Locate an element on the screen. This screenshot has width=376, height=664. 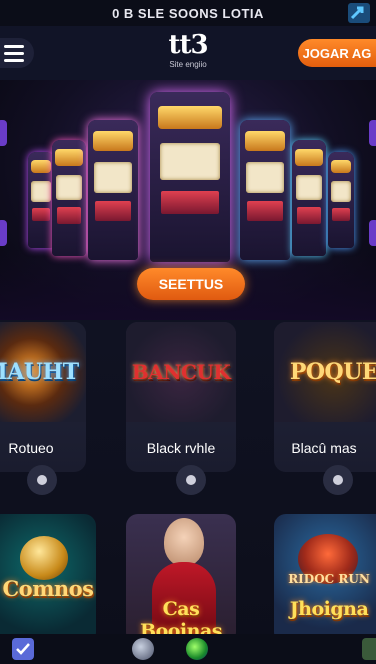
game-title: Black rvhle is located at coordinates (181, 448).